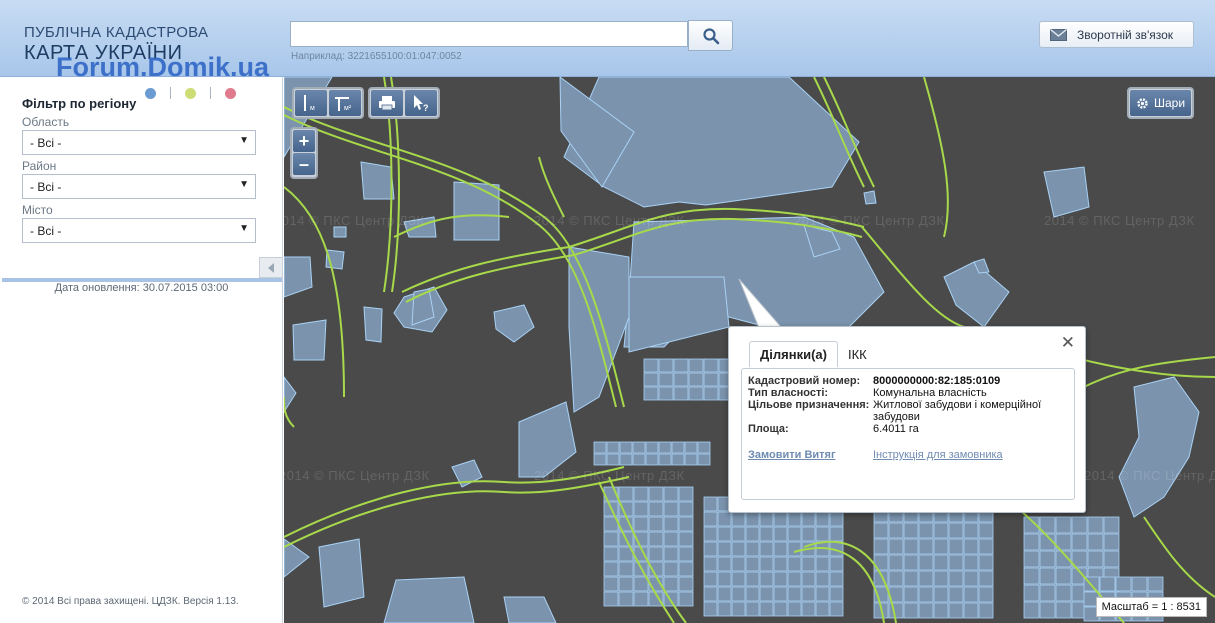  What do you see at coordinates (190, 93) in the screenshot?
I see `color-dot-green` at bounding box center [190, 93].